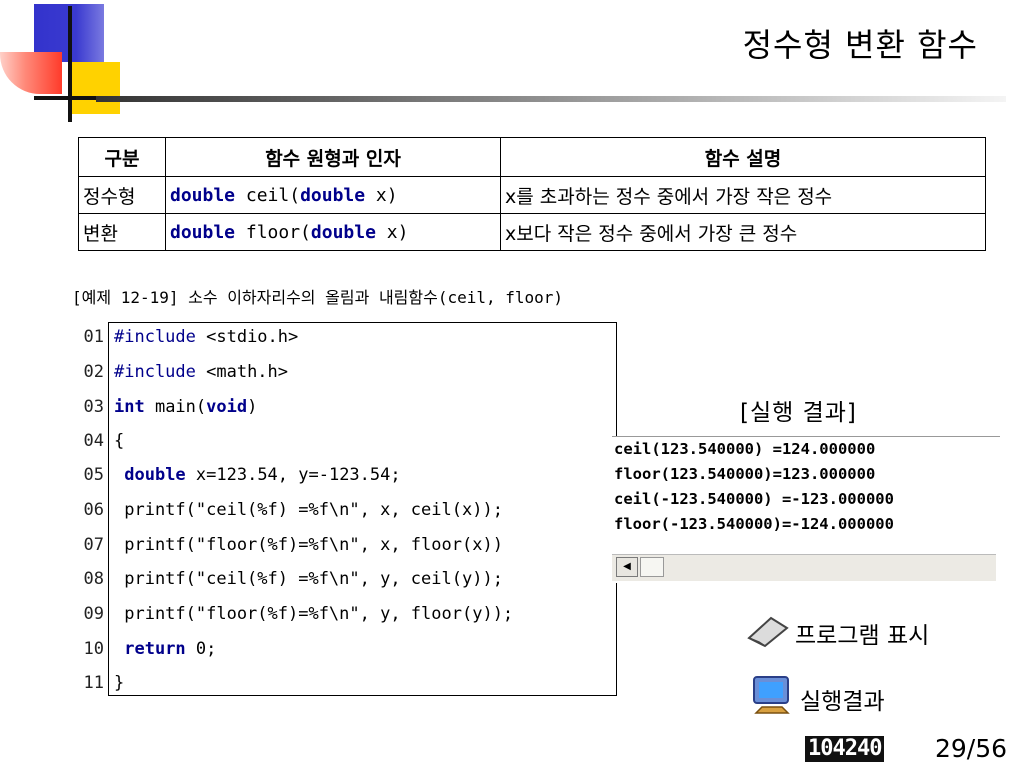 The height and width of the screenshot is (768, 1024). Describe the element at coordinates (768, 632) in the screenshot. I see `pencil-icon` at that location.